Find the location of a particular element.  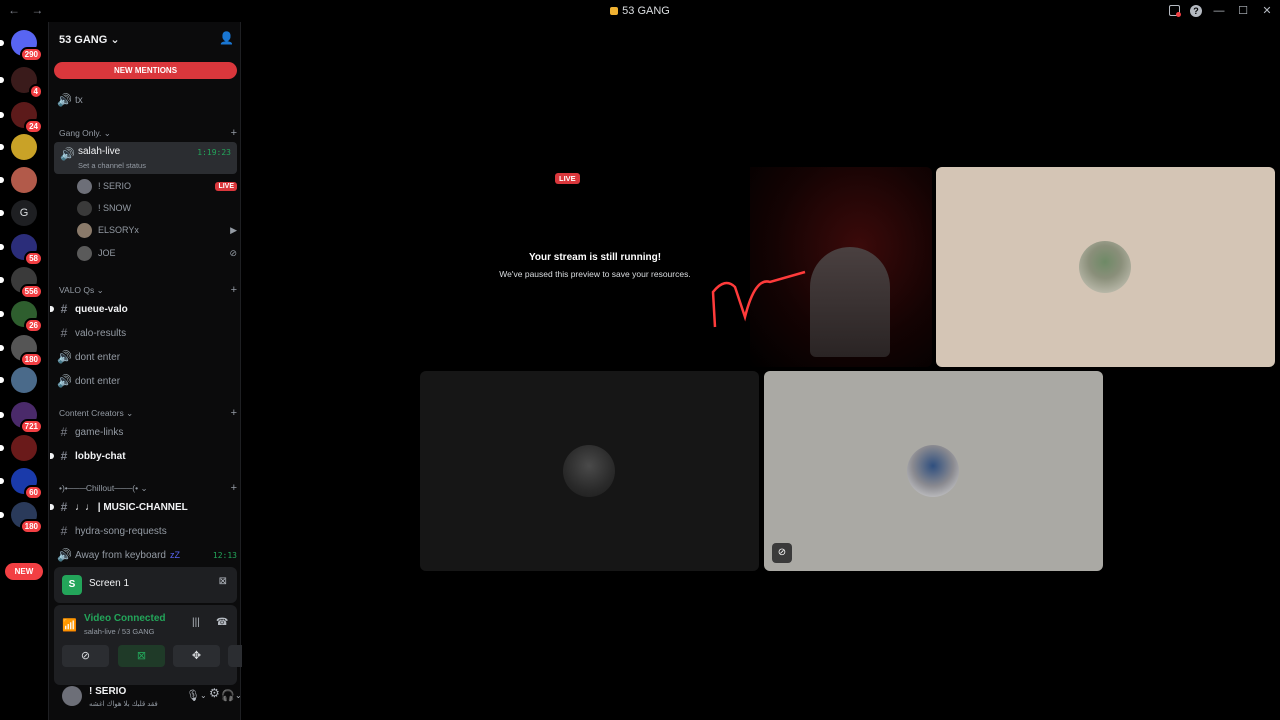

server-name: 53 GANG ⌄ is located at coordinates (89, 39).